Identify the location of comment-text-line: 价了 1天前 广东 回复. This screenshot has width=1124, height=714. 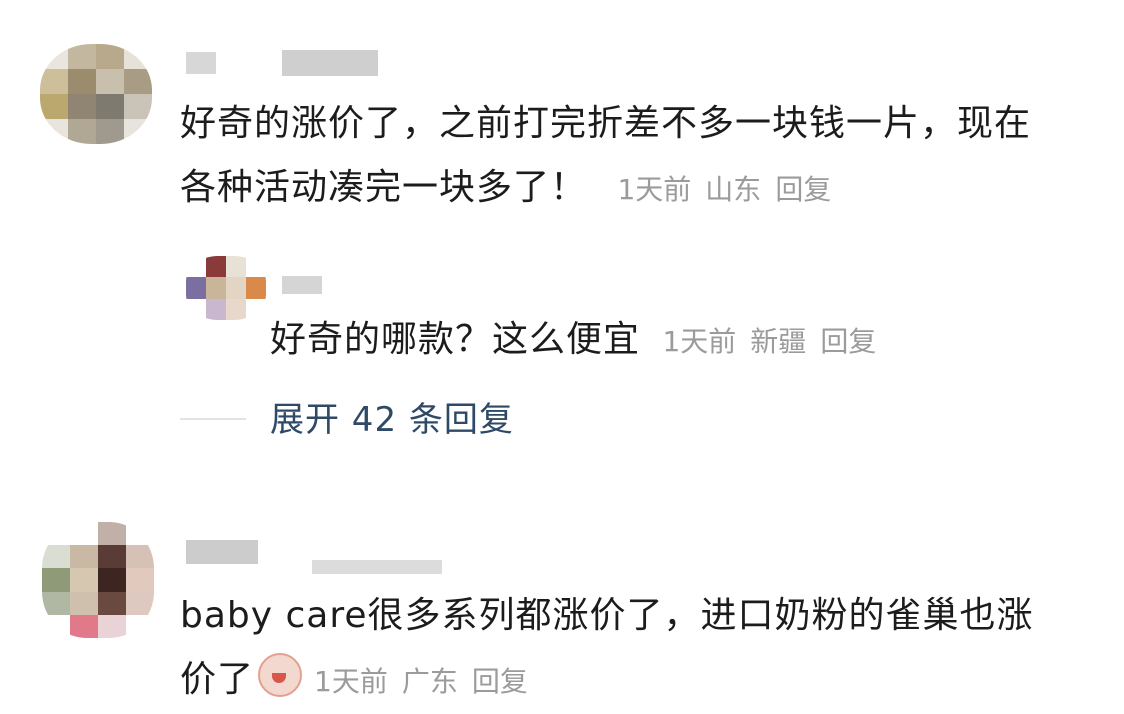
(607, 681).